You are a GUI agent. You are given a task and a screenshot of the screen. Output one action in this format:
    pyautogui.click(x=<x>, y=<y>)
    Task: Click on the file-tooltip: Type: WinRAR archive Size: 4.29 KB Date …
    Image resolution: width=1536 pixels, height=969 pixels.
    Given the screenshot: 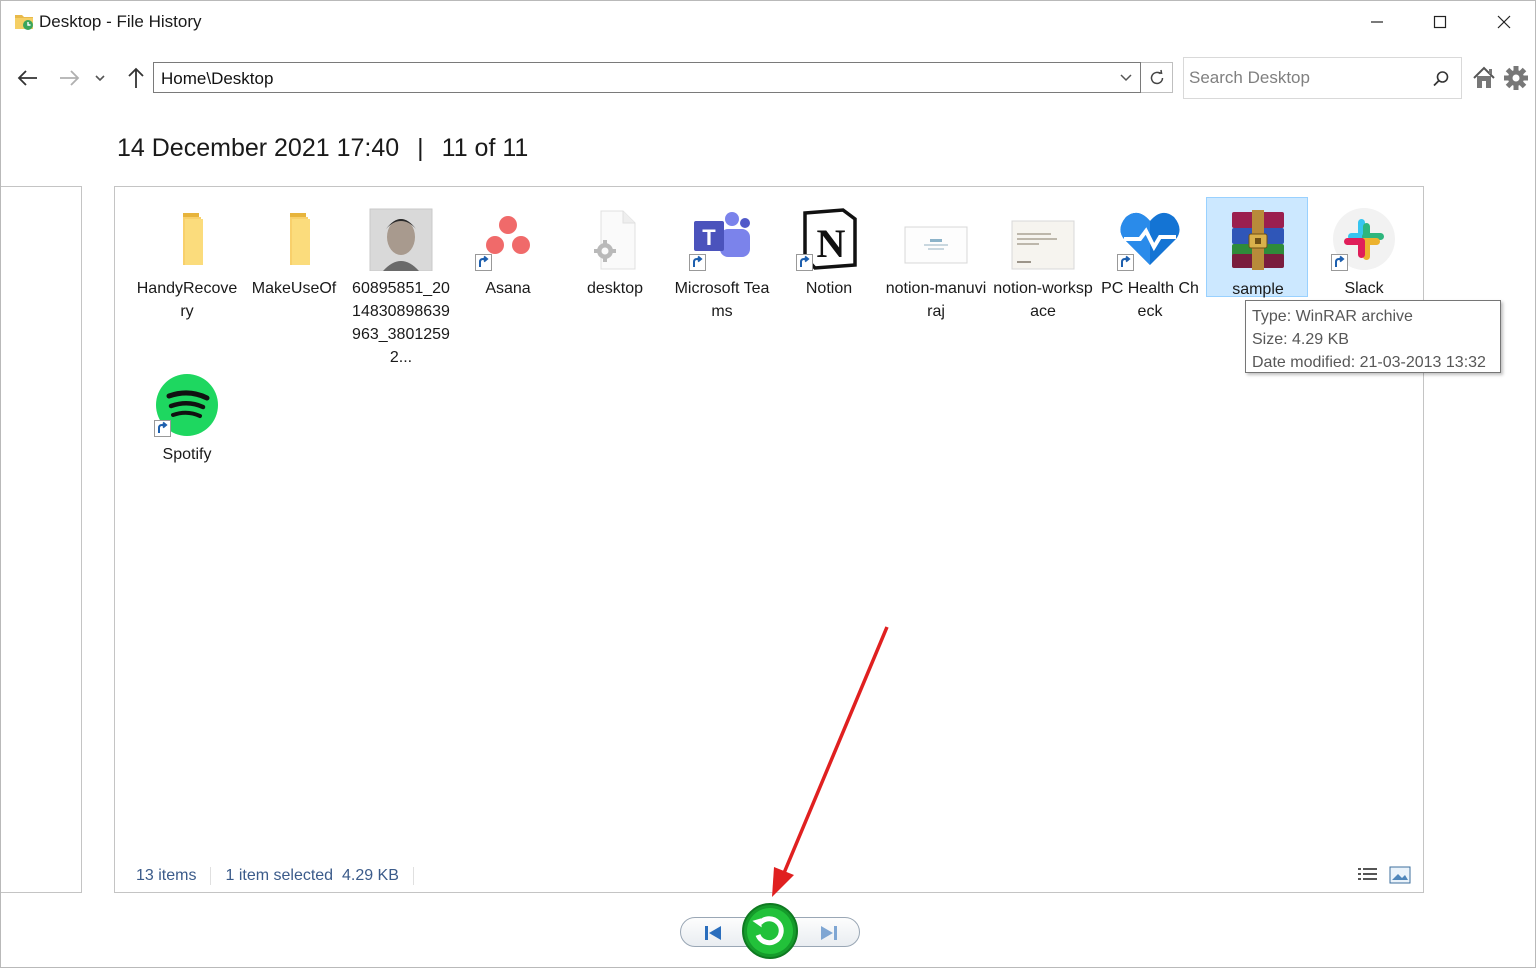 What is the action you would take?
    pyautogui.click(x=1373, y=336)
    